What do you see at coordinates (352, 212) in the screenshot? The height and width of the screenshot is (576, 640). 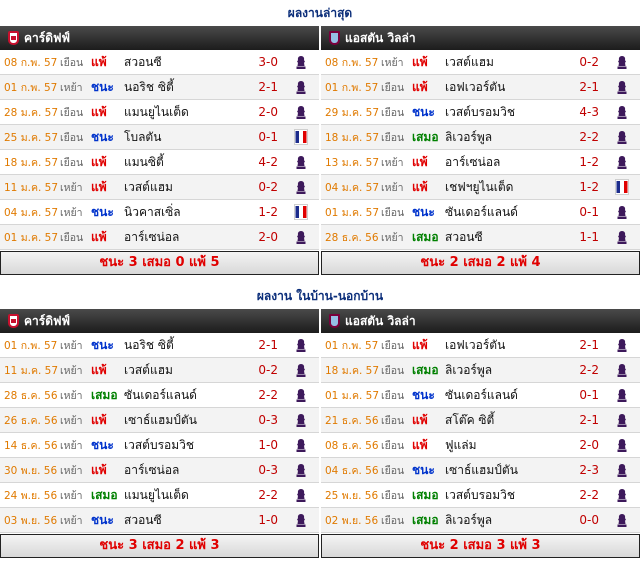 I see `match-date: 01 ม.ค. 57` at bounding box center [352, 212].